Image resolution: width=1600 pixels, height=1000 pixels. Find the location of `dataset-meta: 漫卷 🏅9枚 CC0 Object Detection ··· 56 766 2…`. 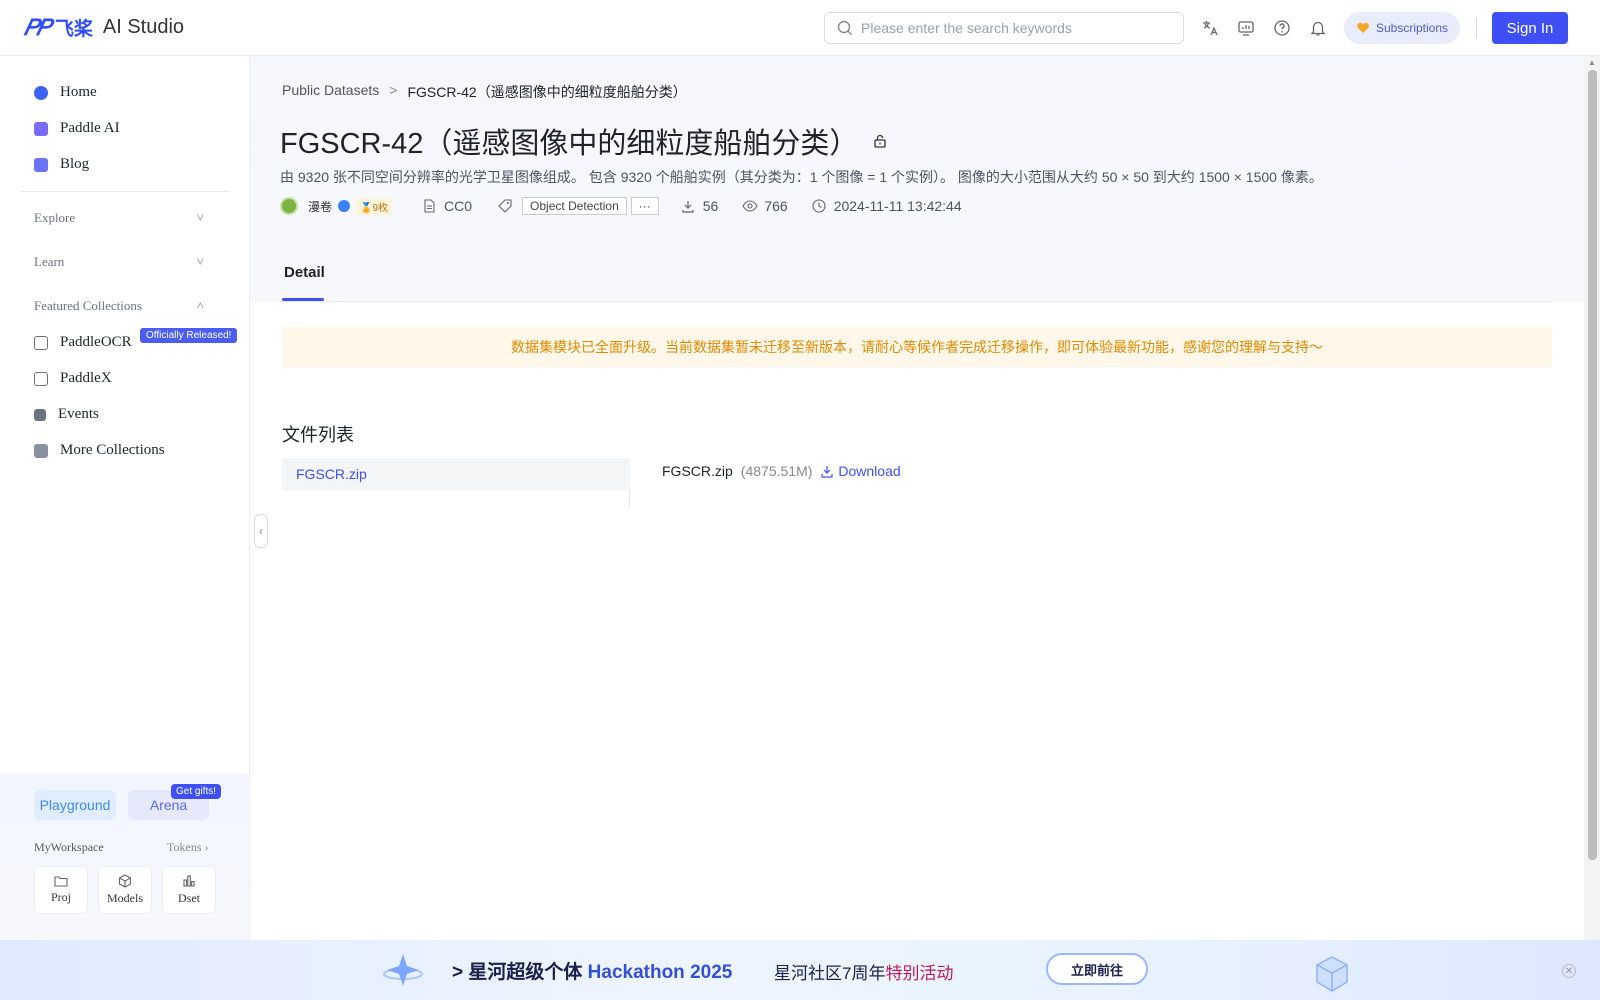

dataset-meta: 漫卷 🏅9枚 CC0 Object Detection ··· 56 766 2… is located at coordinates (621, 206).